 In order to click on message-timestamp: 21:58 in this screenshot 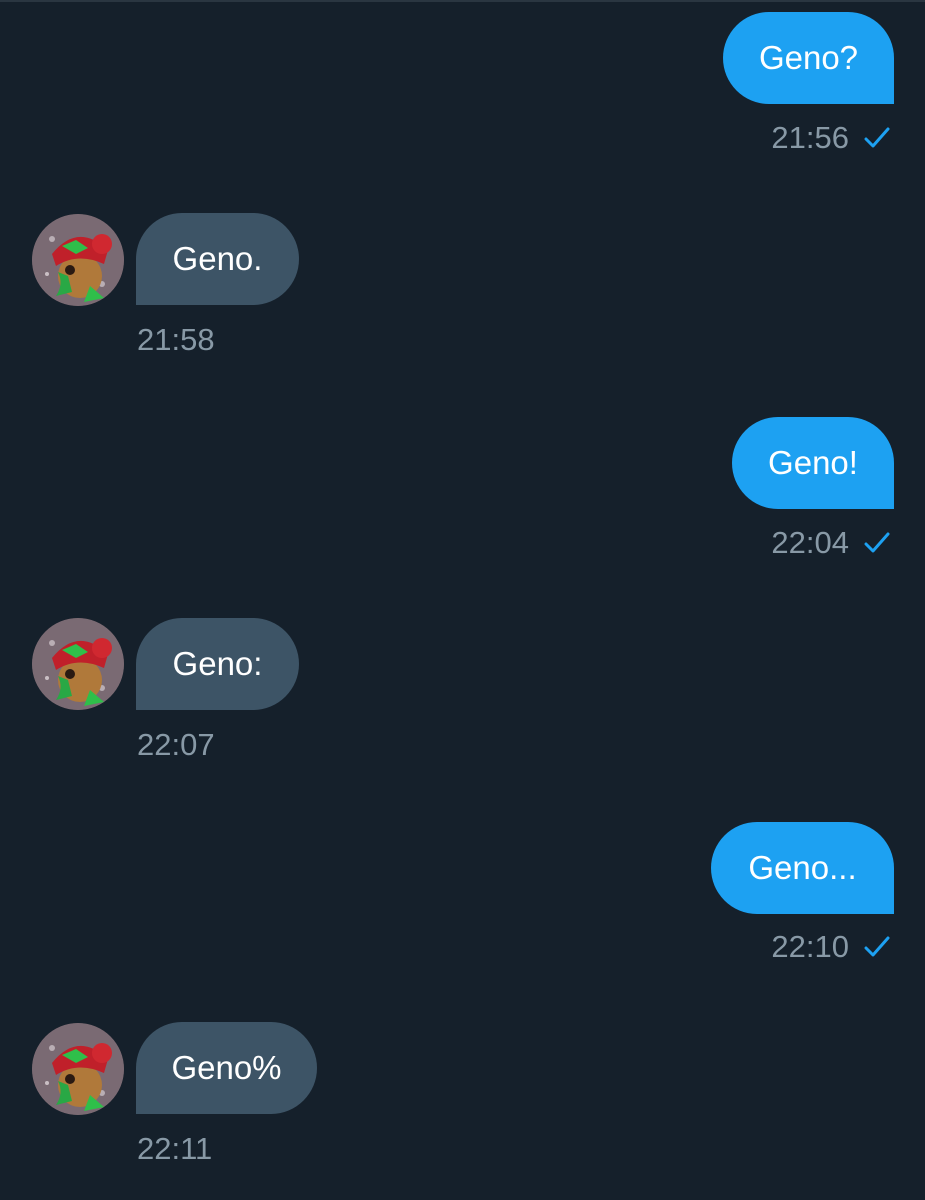, I will do `click(176, 339)`.